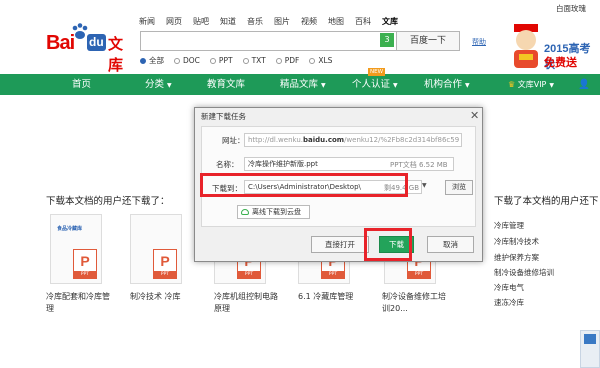 The width and height of the screenshot is (600, 368). Describe the element at coordinates (377, 72) in the screenshot. I see `new-badge: NEW` at that location.